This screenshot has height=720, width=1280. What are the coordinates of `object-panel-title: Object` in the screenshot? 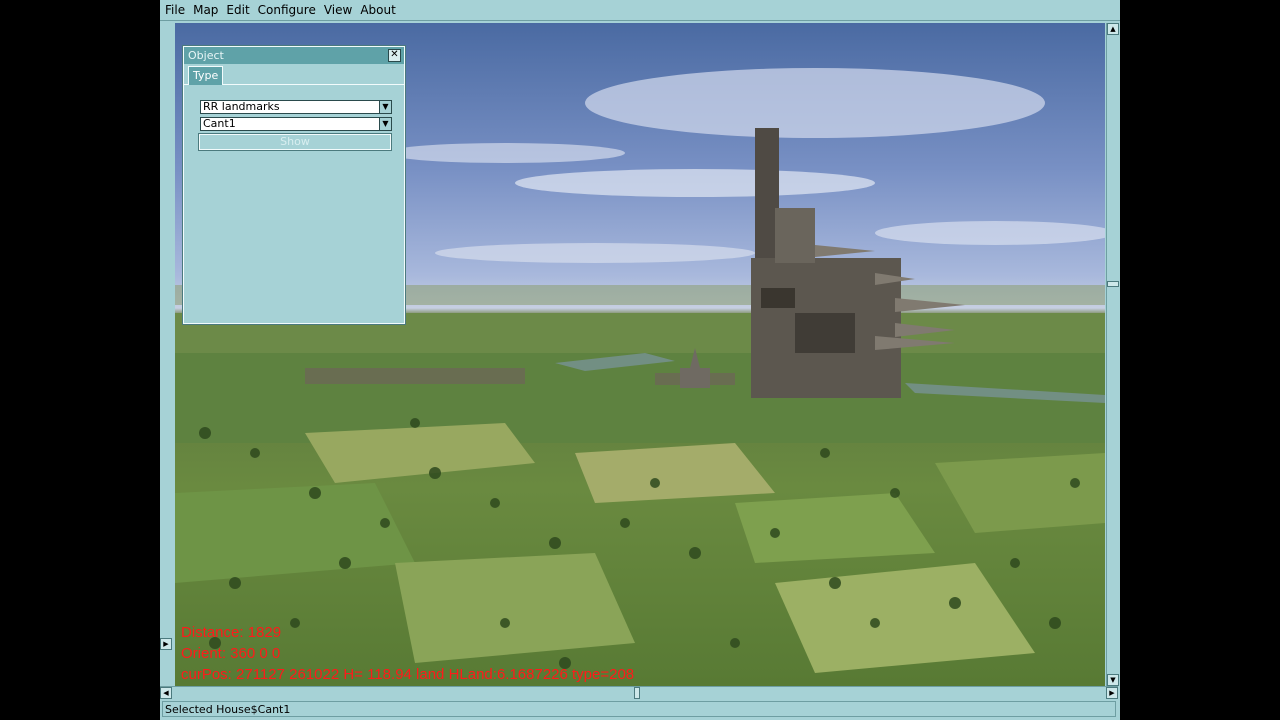 It's located at (206, 55).